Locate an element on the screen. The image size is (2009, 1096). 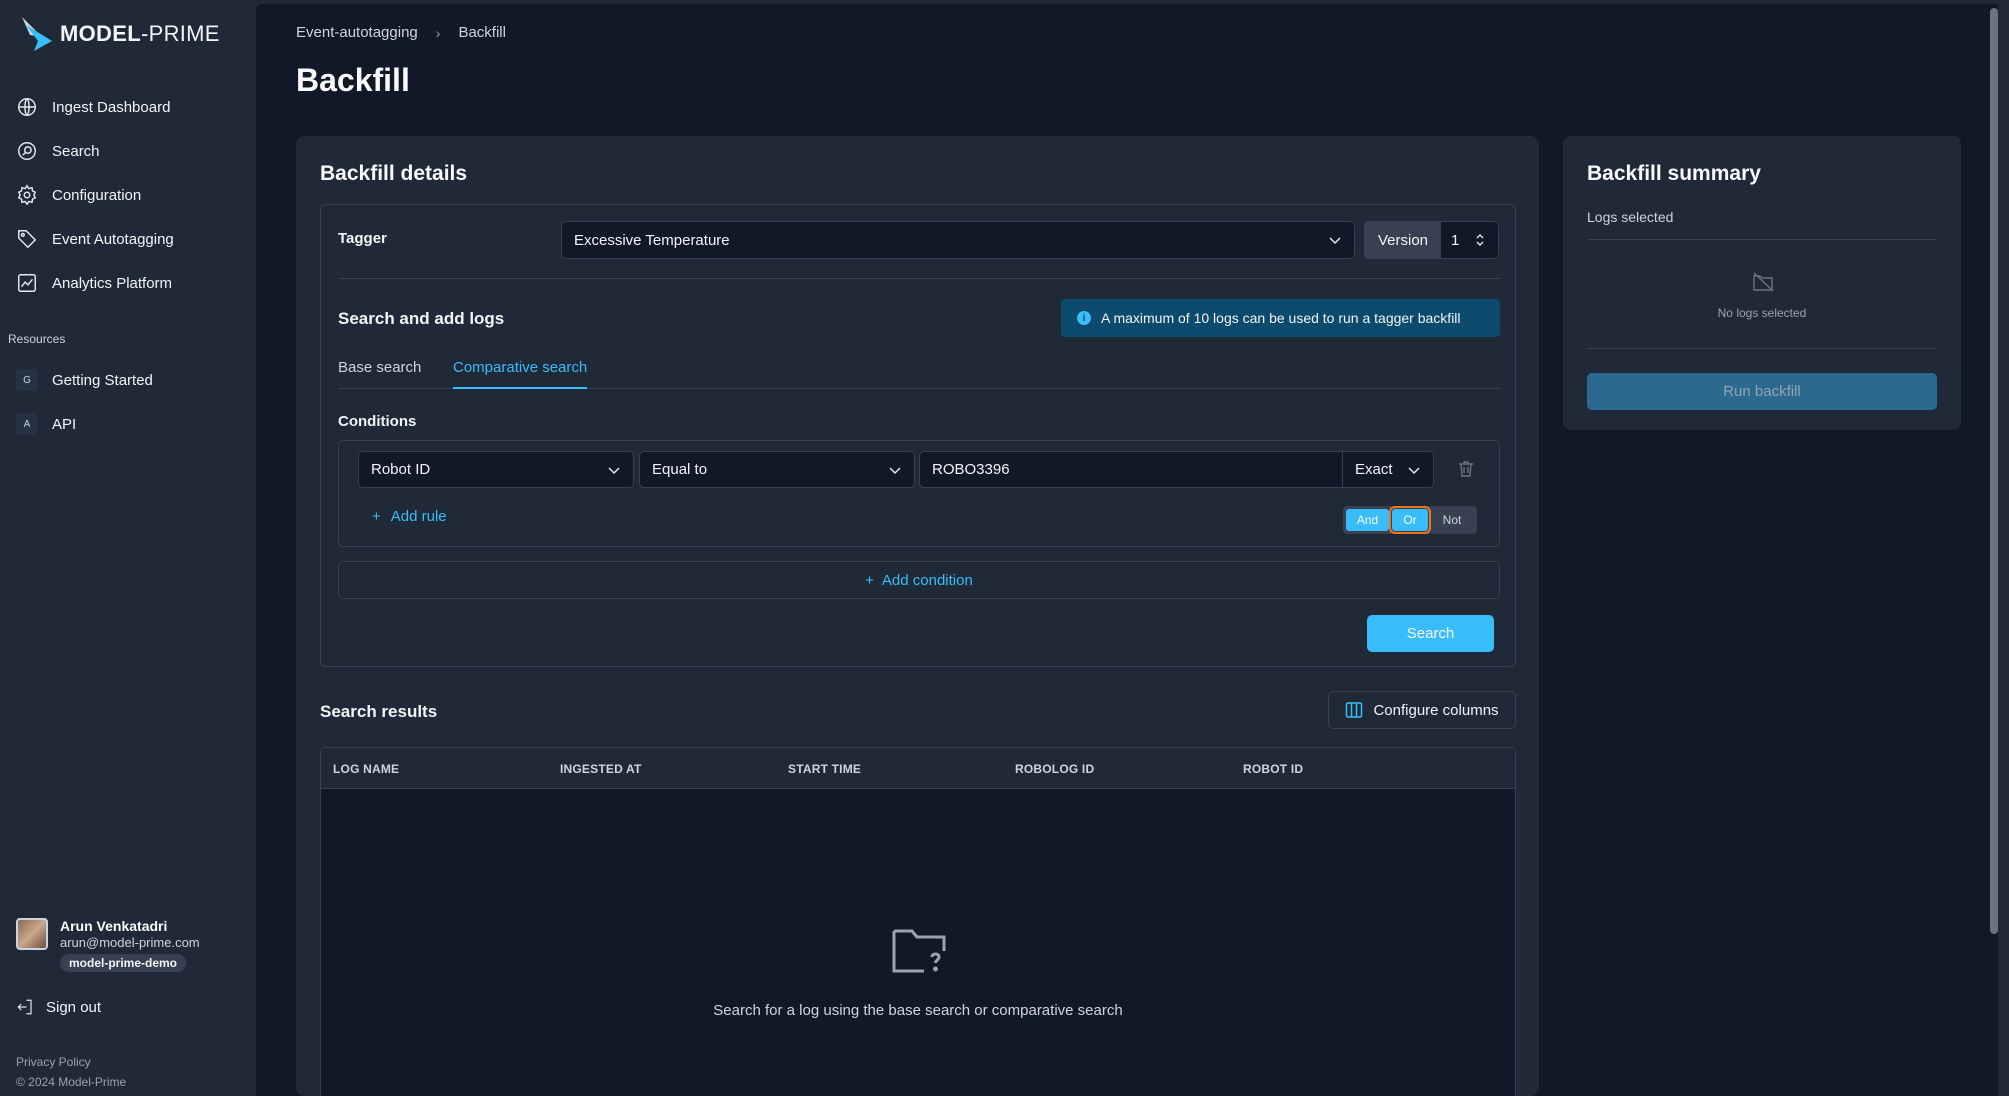
gear-icon is located at coordinates (27, 195).